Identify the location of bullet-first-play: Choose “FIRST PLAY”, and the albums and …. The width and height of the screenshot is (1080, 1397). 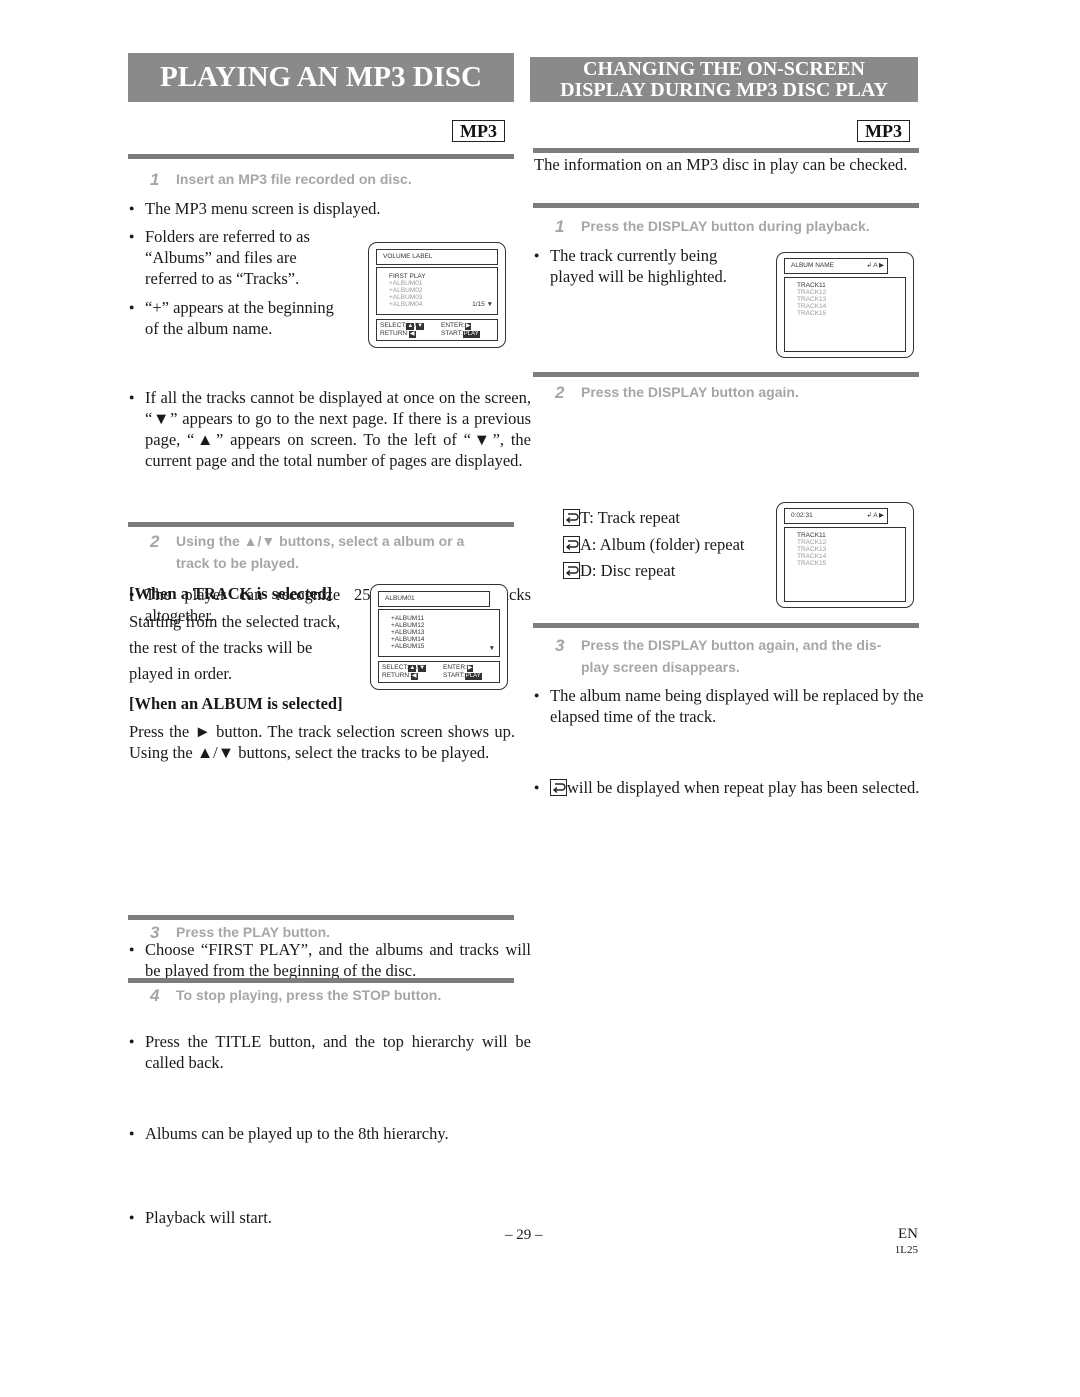
(330, 960).